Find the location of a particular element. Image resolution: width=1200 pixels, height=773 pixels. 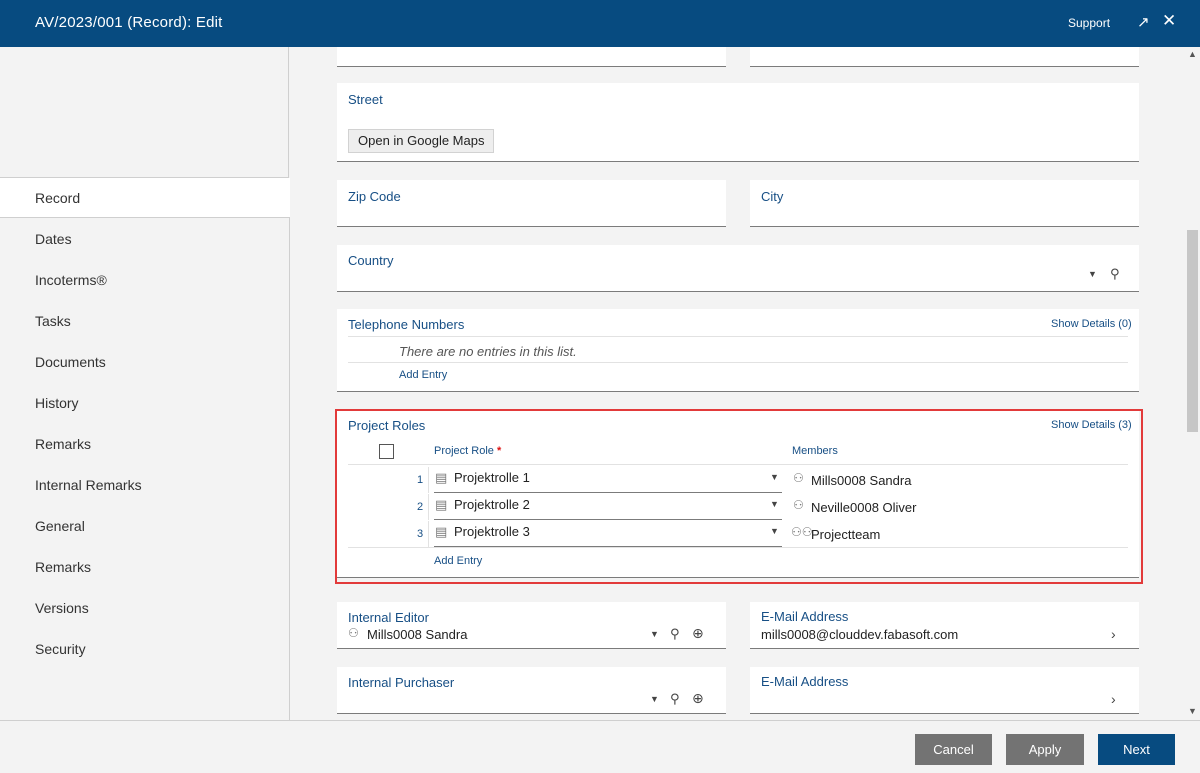

sidebar-top-panel is located at coordinates (144, 112).